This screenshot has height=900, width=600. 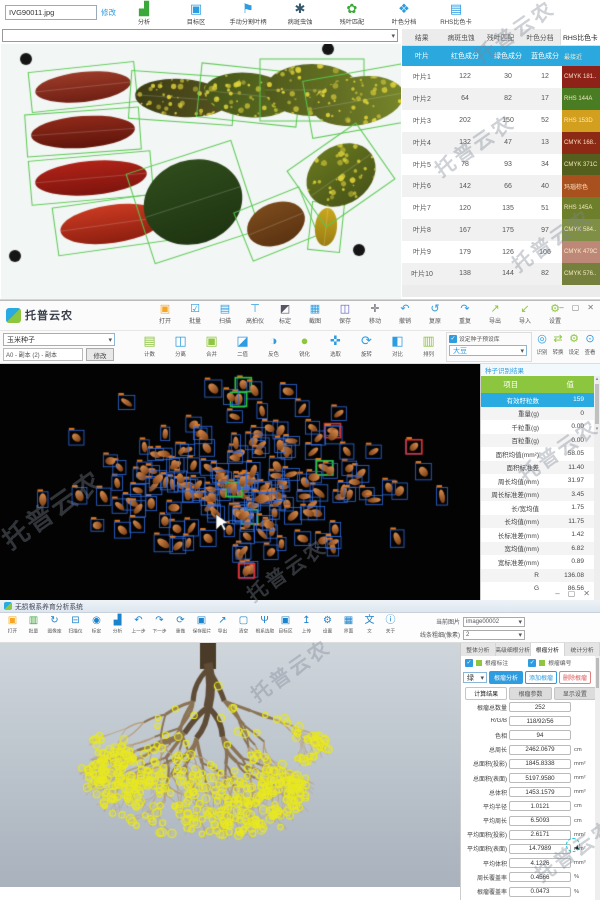 I want to click on compare-button: ◧ 对比, so click(x=397, y=345).